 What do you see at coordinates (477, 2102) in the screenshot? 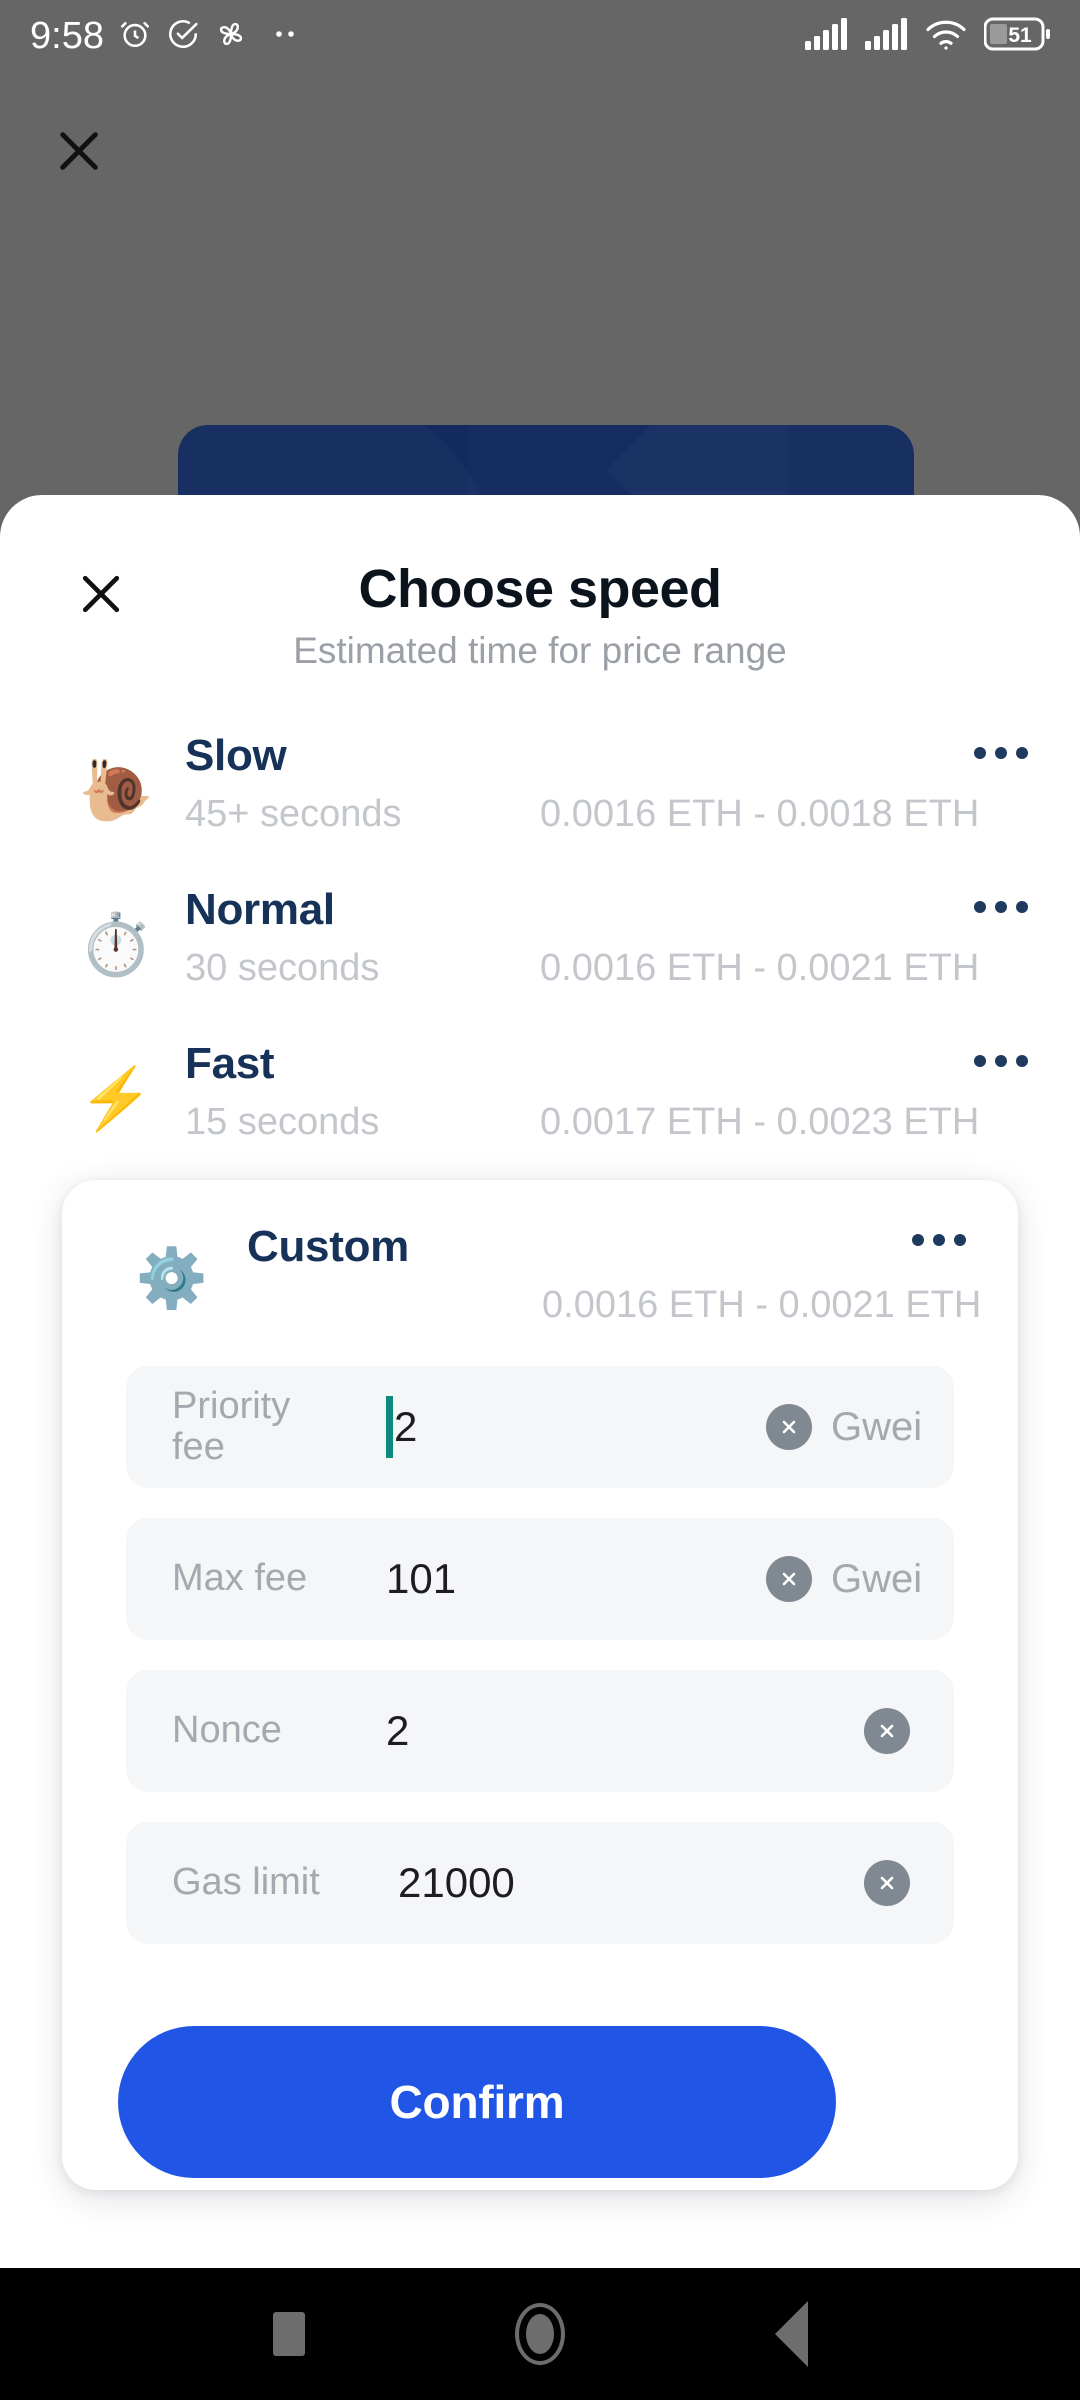
I see `confirm-button: Confirm` at bounding box center [477, 2102].